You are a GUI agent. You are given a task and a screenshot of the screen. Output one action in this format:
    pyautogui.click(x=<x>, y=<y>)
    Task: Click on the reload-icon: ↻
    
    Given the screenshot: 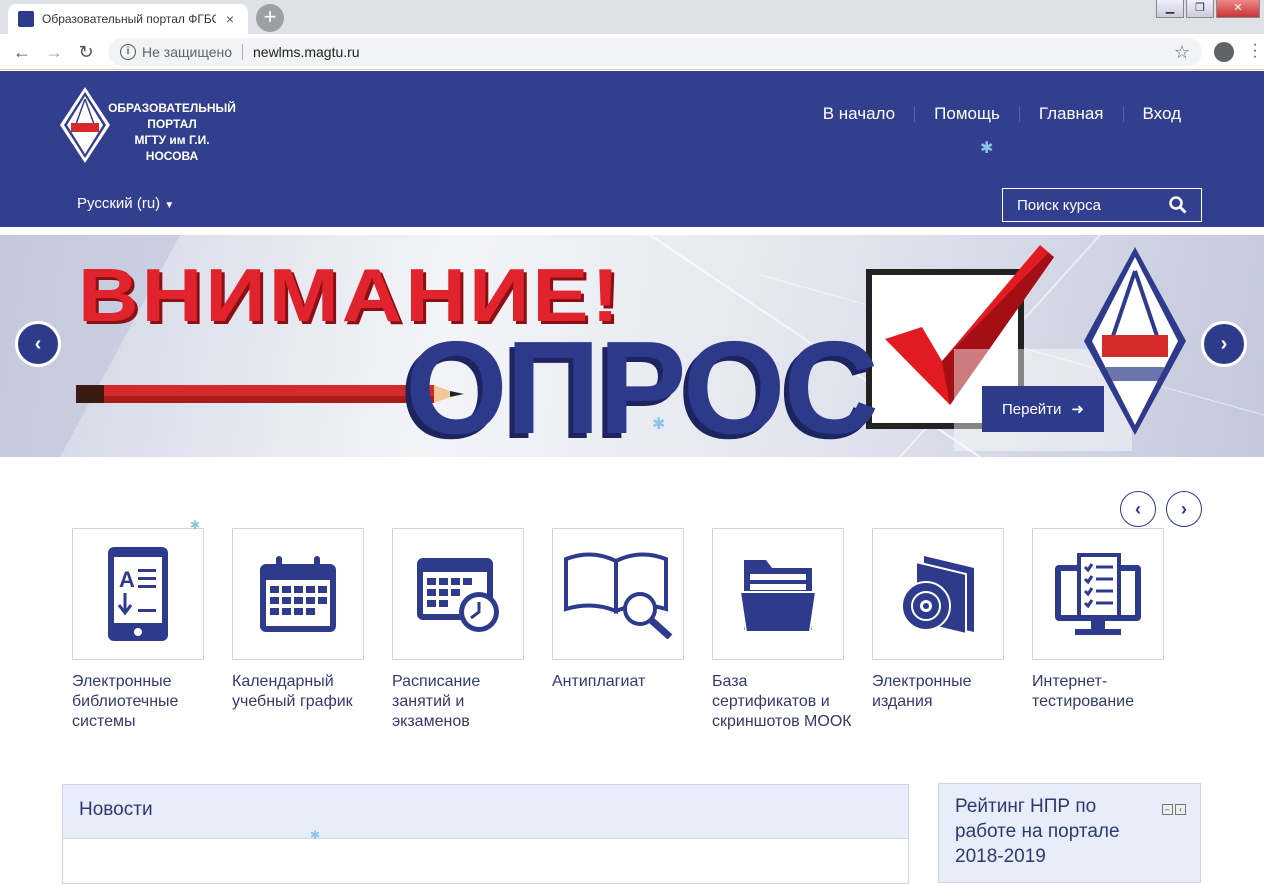 What is the action you would take?
    pyautogui.click(x=86, y=52)
    